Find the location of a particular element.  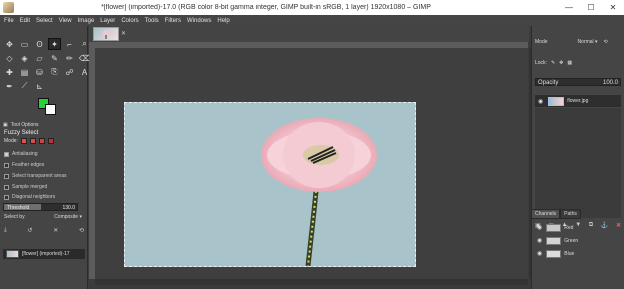

transform-icon: ◇ is located at coordinates (9, 58).